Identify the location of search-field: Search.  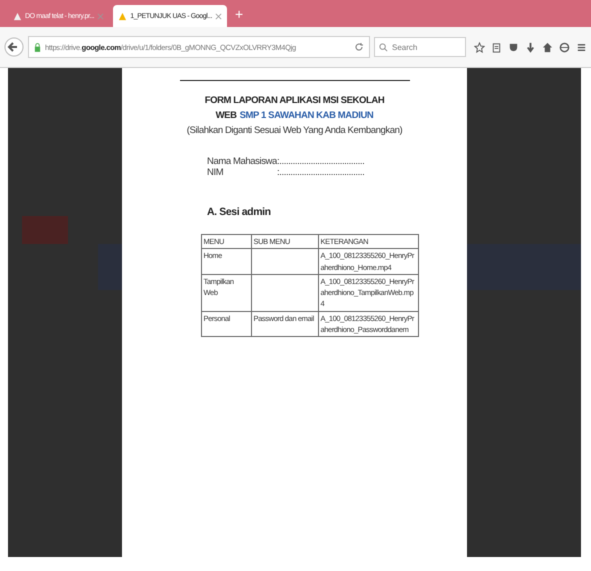
(420, 47).